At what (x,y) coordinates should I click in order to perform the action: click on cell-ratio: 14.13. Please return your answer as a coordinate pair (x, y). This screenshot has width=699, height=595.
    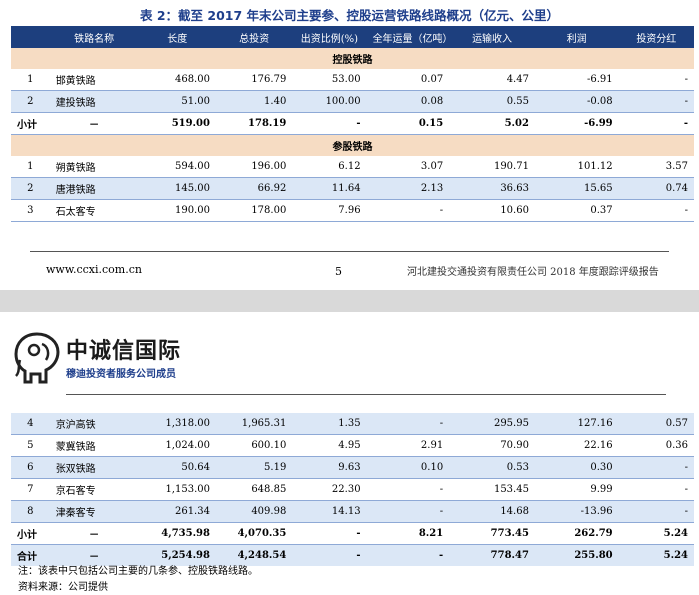
    Looking at the image, I should click on (329, 511).